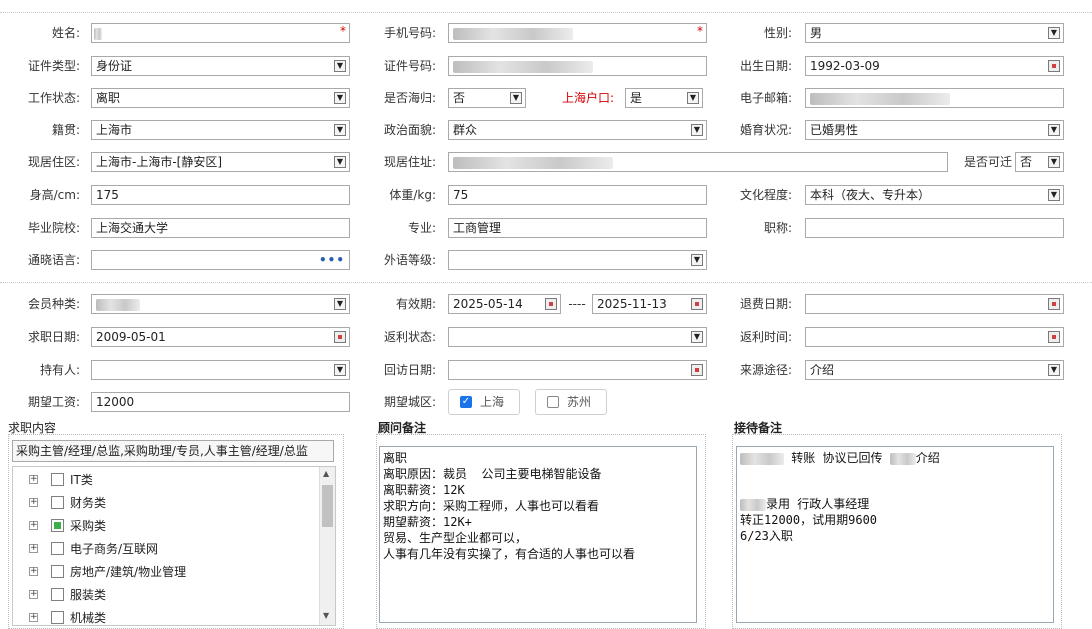  Describe the element at coordinates (326, 473) in the screenshot. I see `scroll-up-icon: ▲` at that location.